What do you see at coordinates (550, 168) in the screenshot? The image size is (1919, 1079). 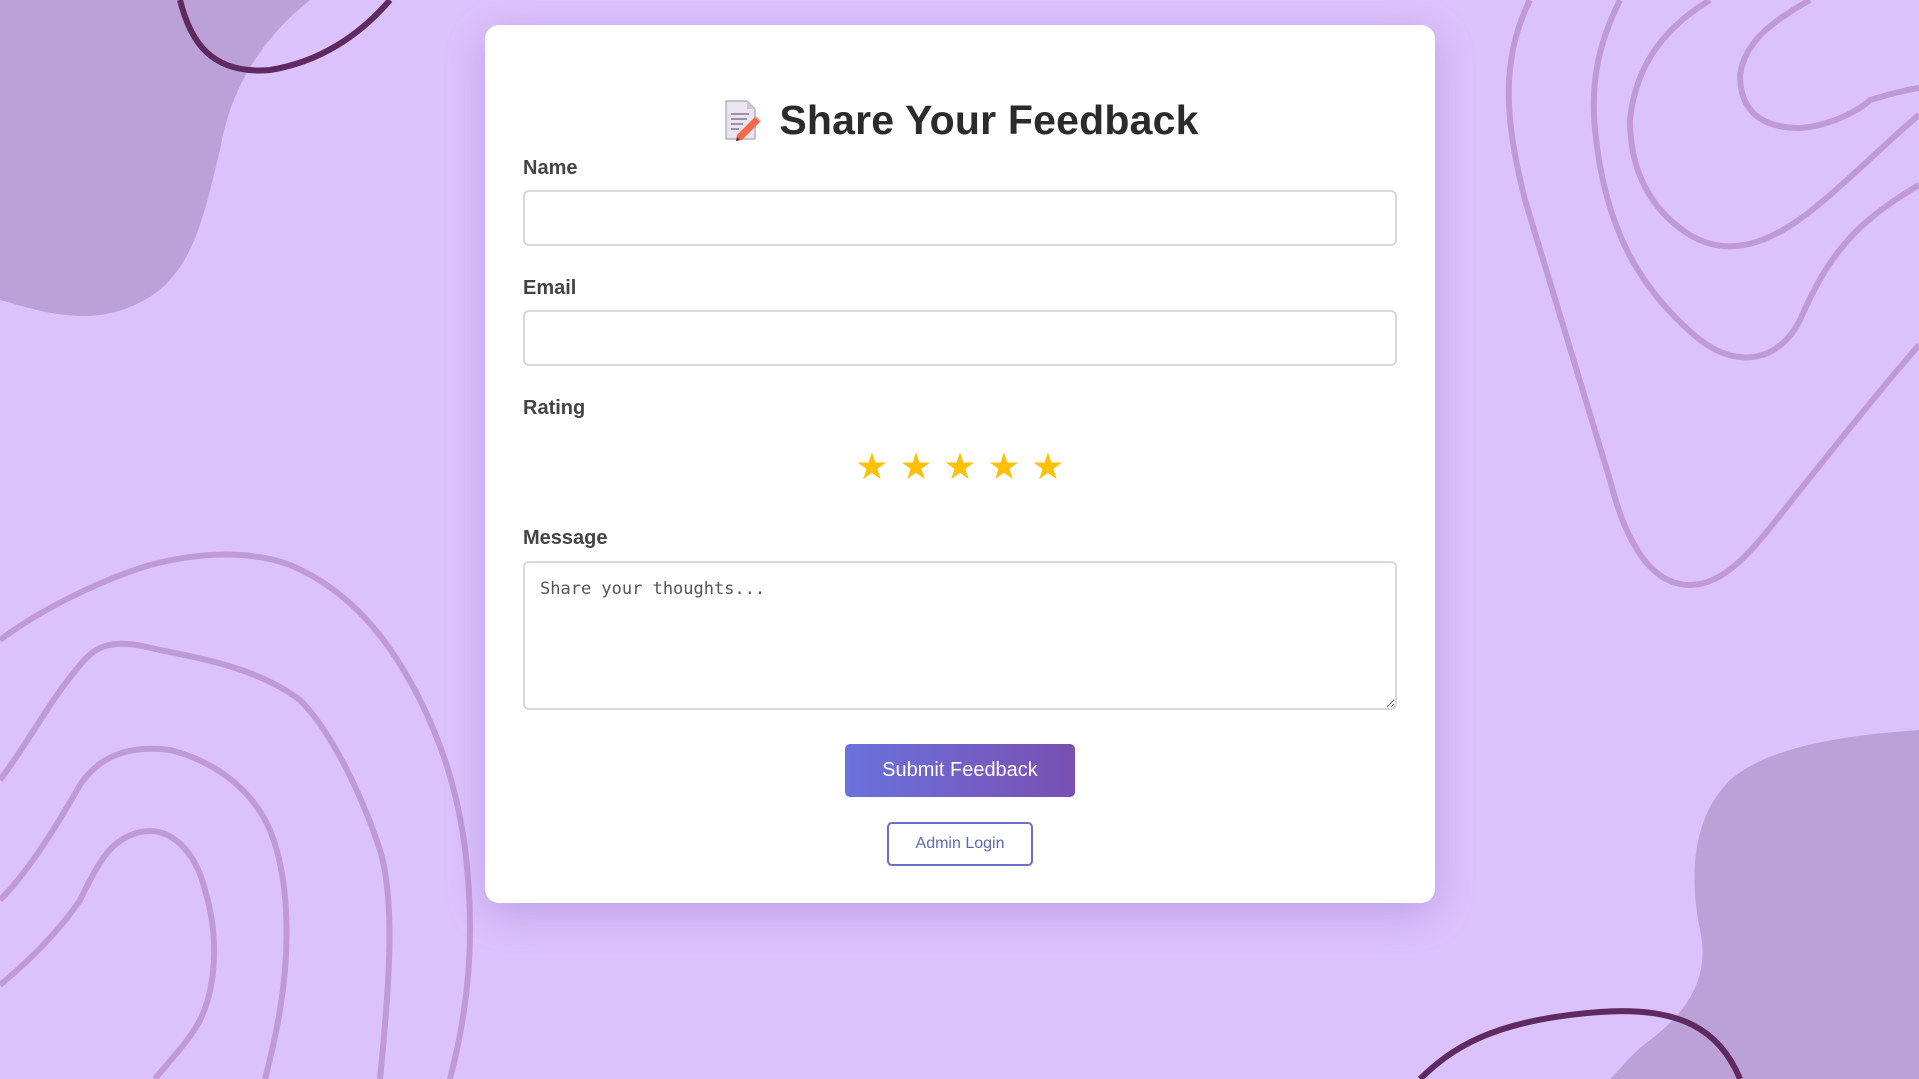 I see `name-label: Name` at bounding box center [550, 168].